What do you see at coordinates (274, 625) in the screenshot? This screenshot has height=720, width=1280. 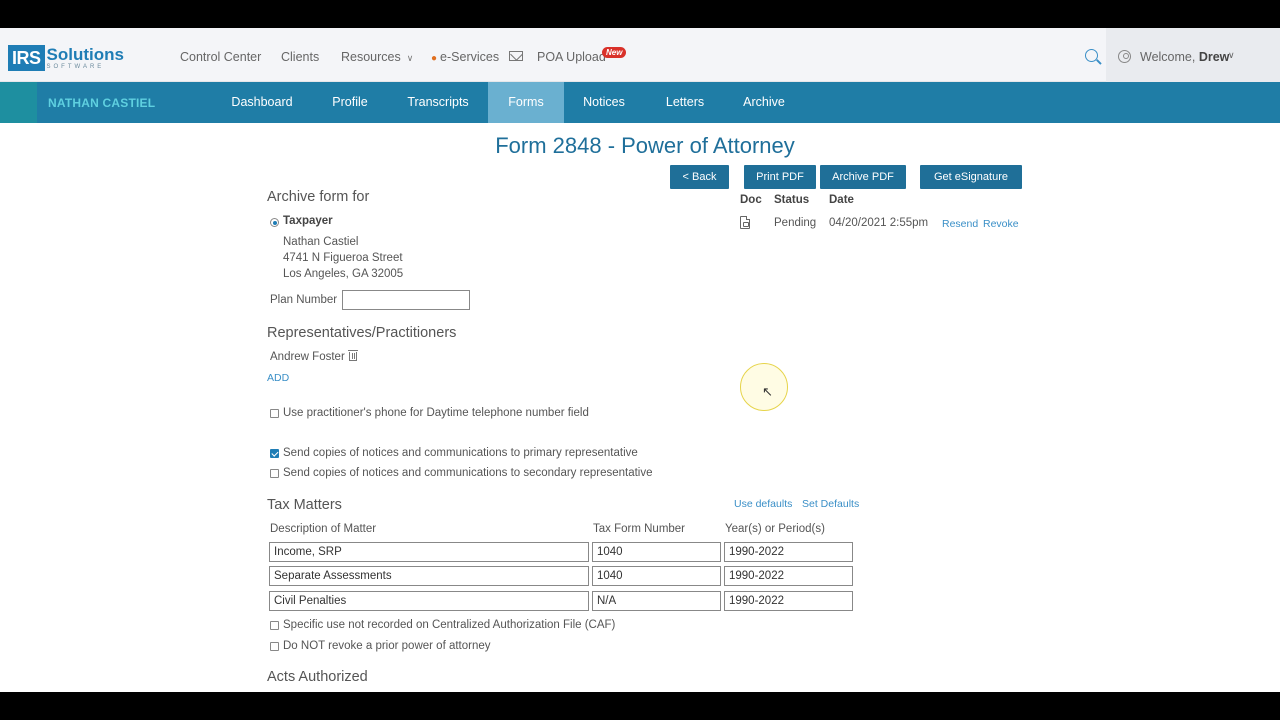 I see `specific-use-checkbox` at bounding box center [274, 625].